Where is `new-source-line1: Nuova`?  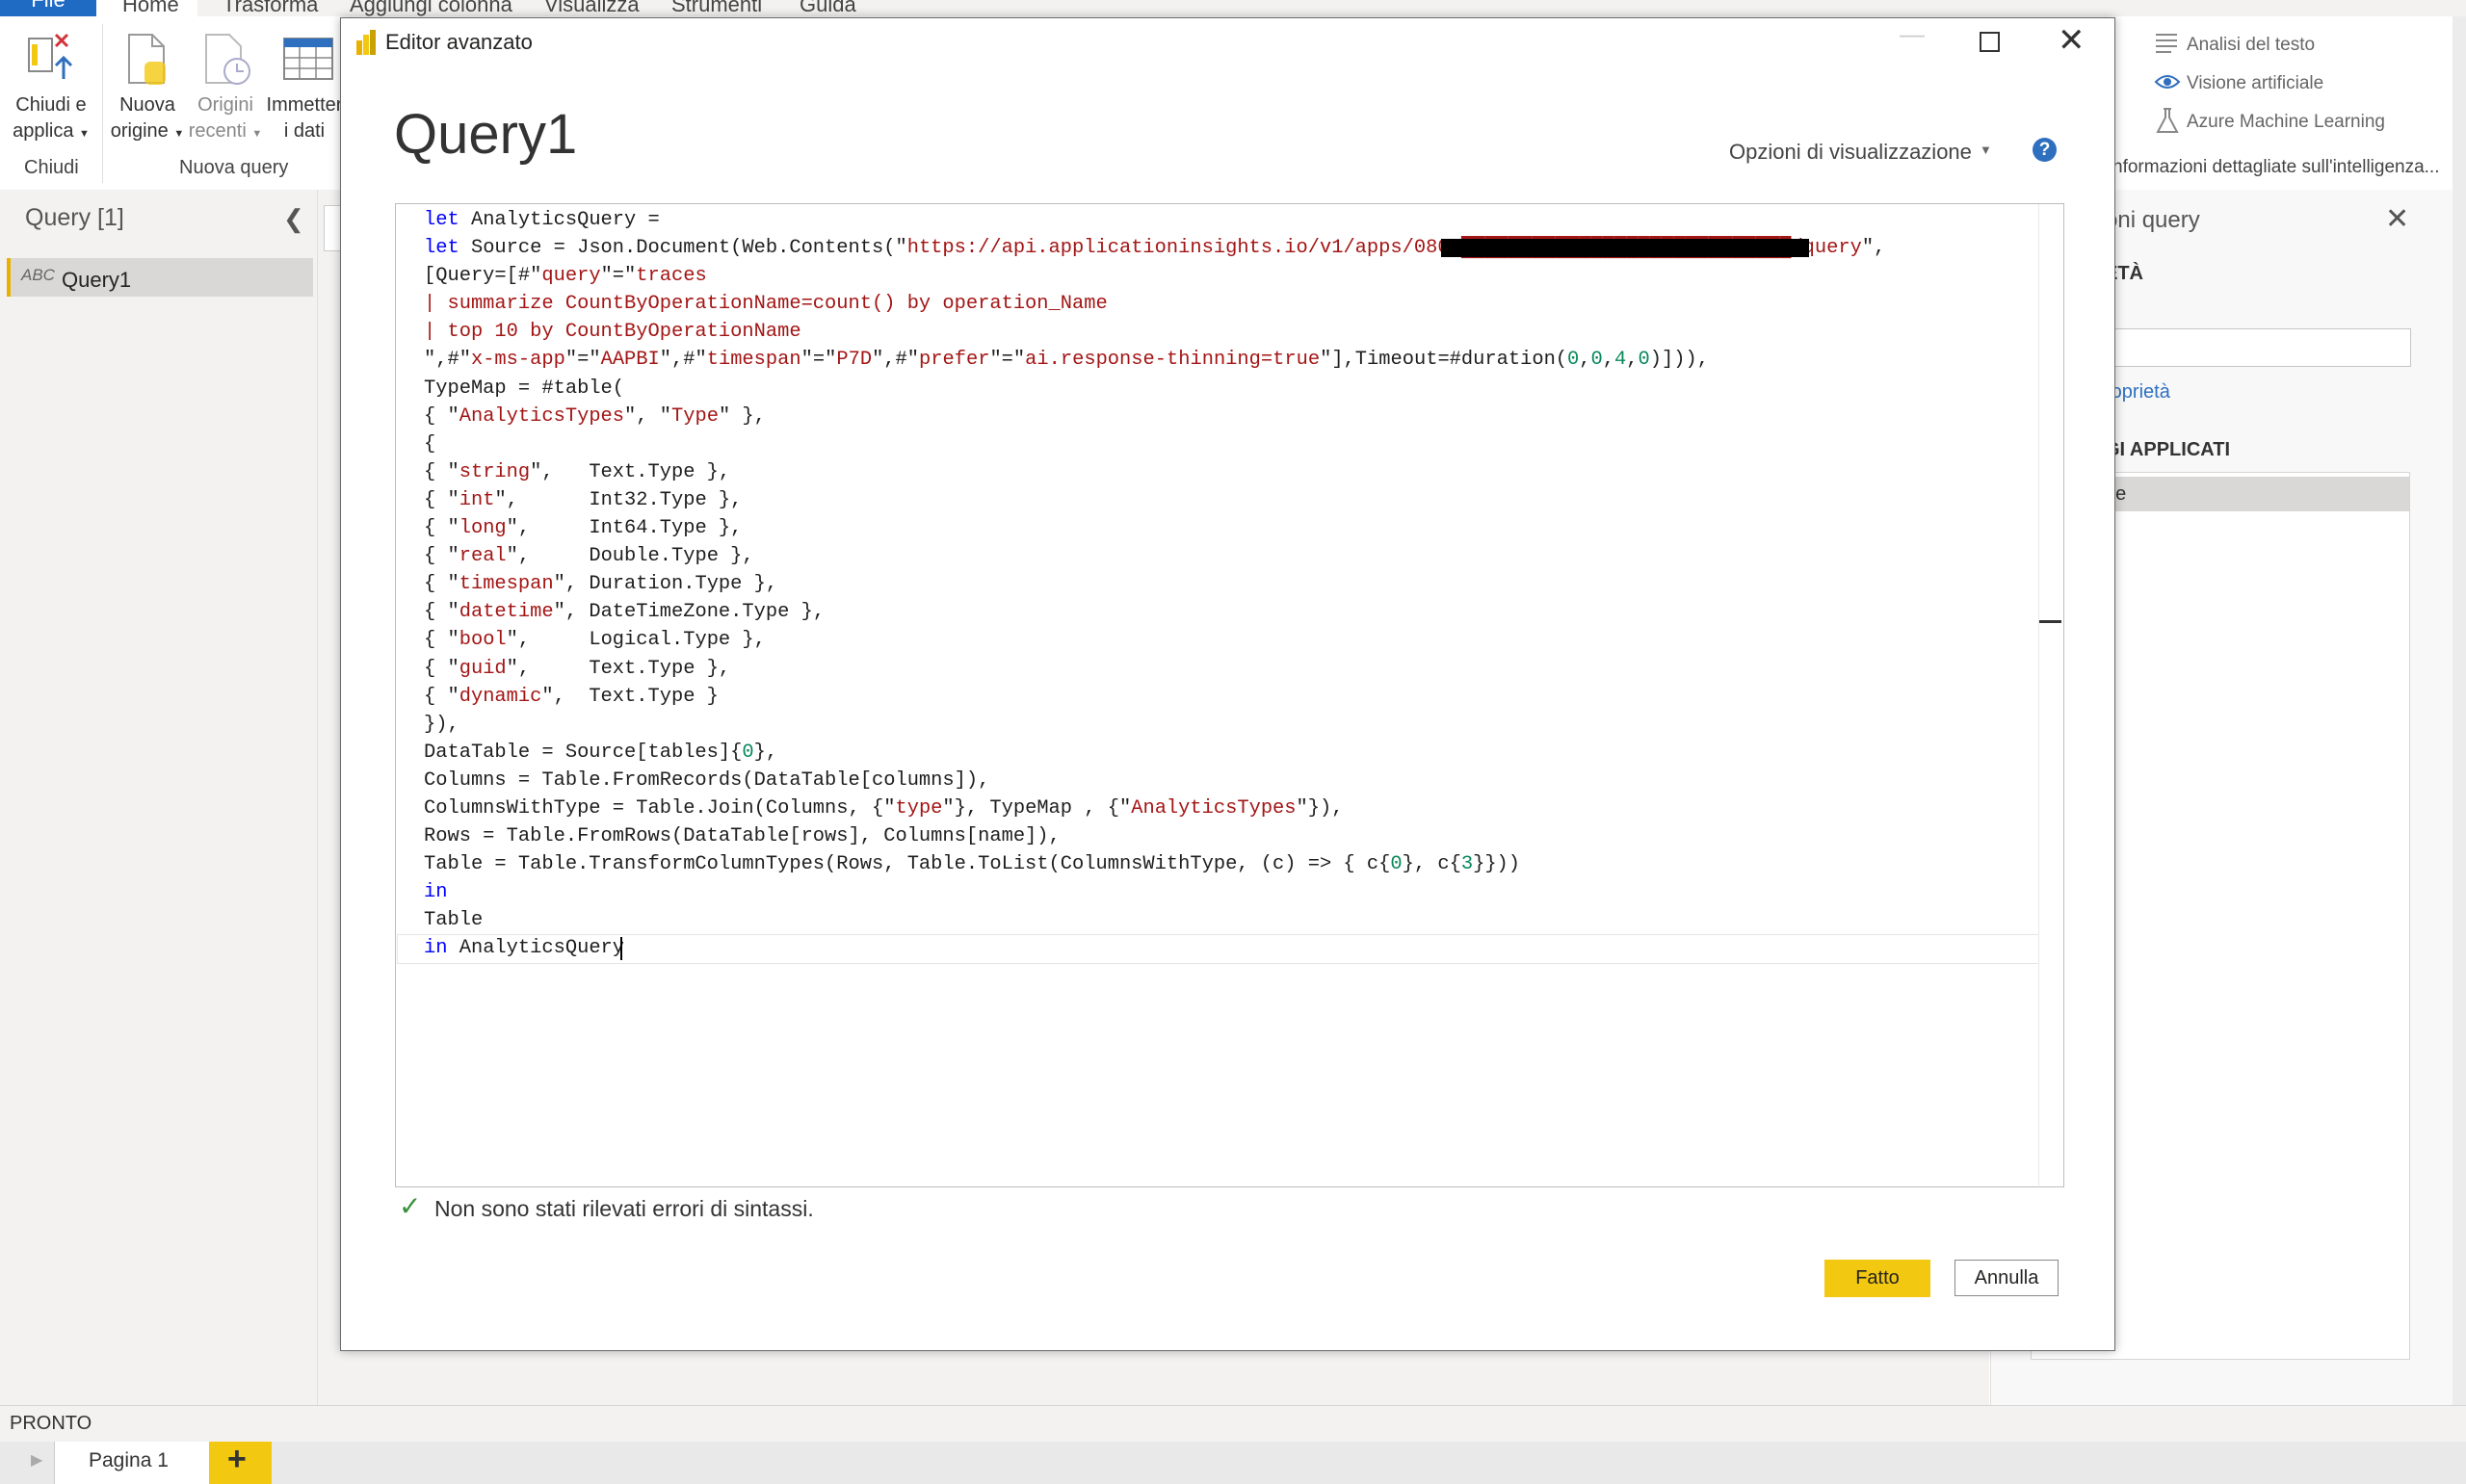
new-source-line1: Nuova is located at coordinates (147, 105).